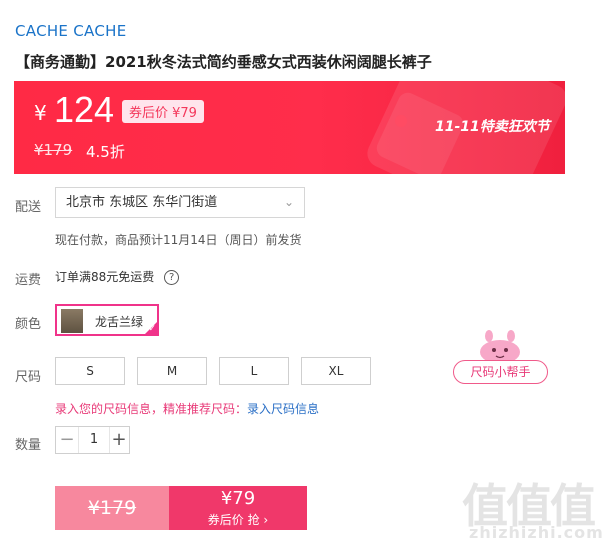 This screenshot has width=610, height=550. What do you see at coordinates (40, 113) in the screenshot?
I see `currency-symbol: ¥` at bounding box center [40, 113].